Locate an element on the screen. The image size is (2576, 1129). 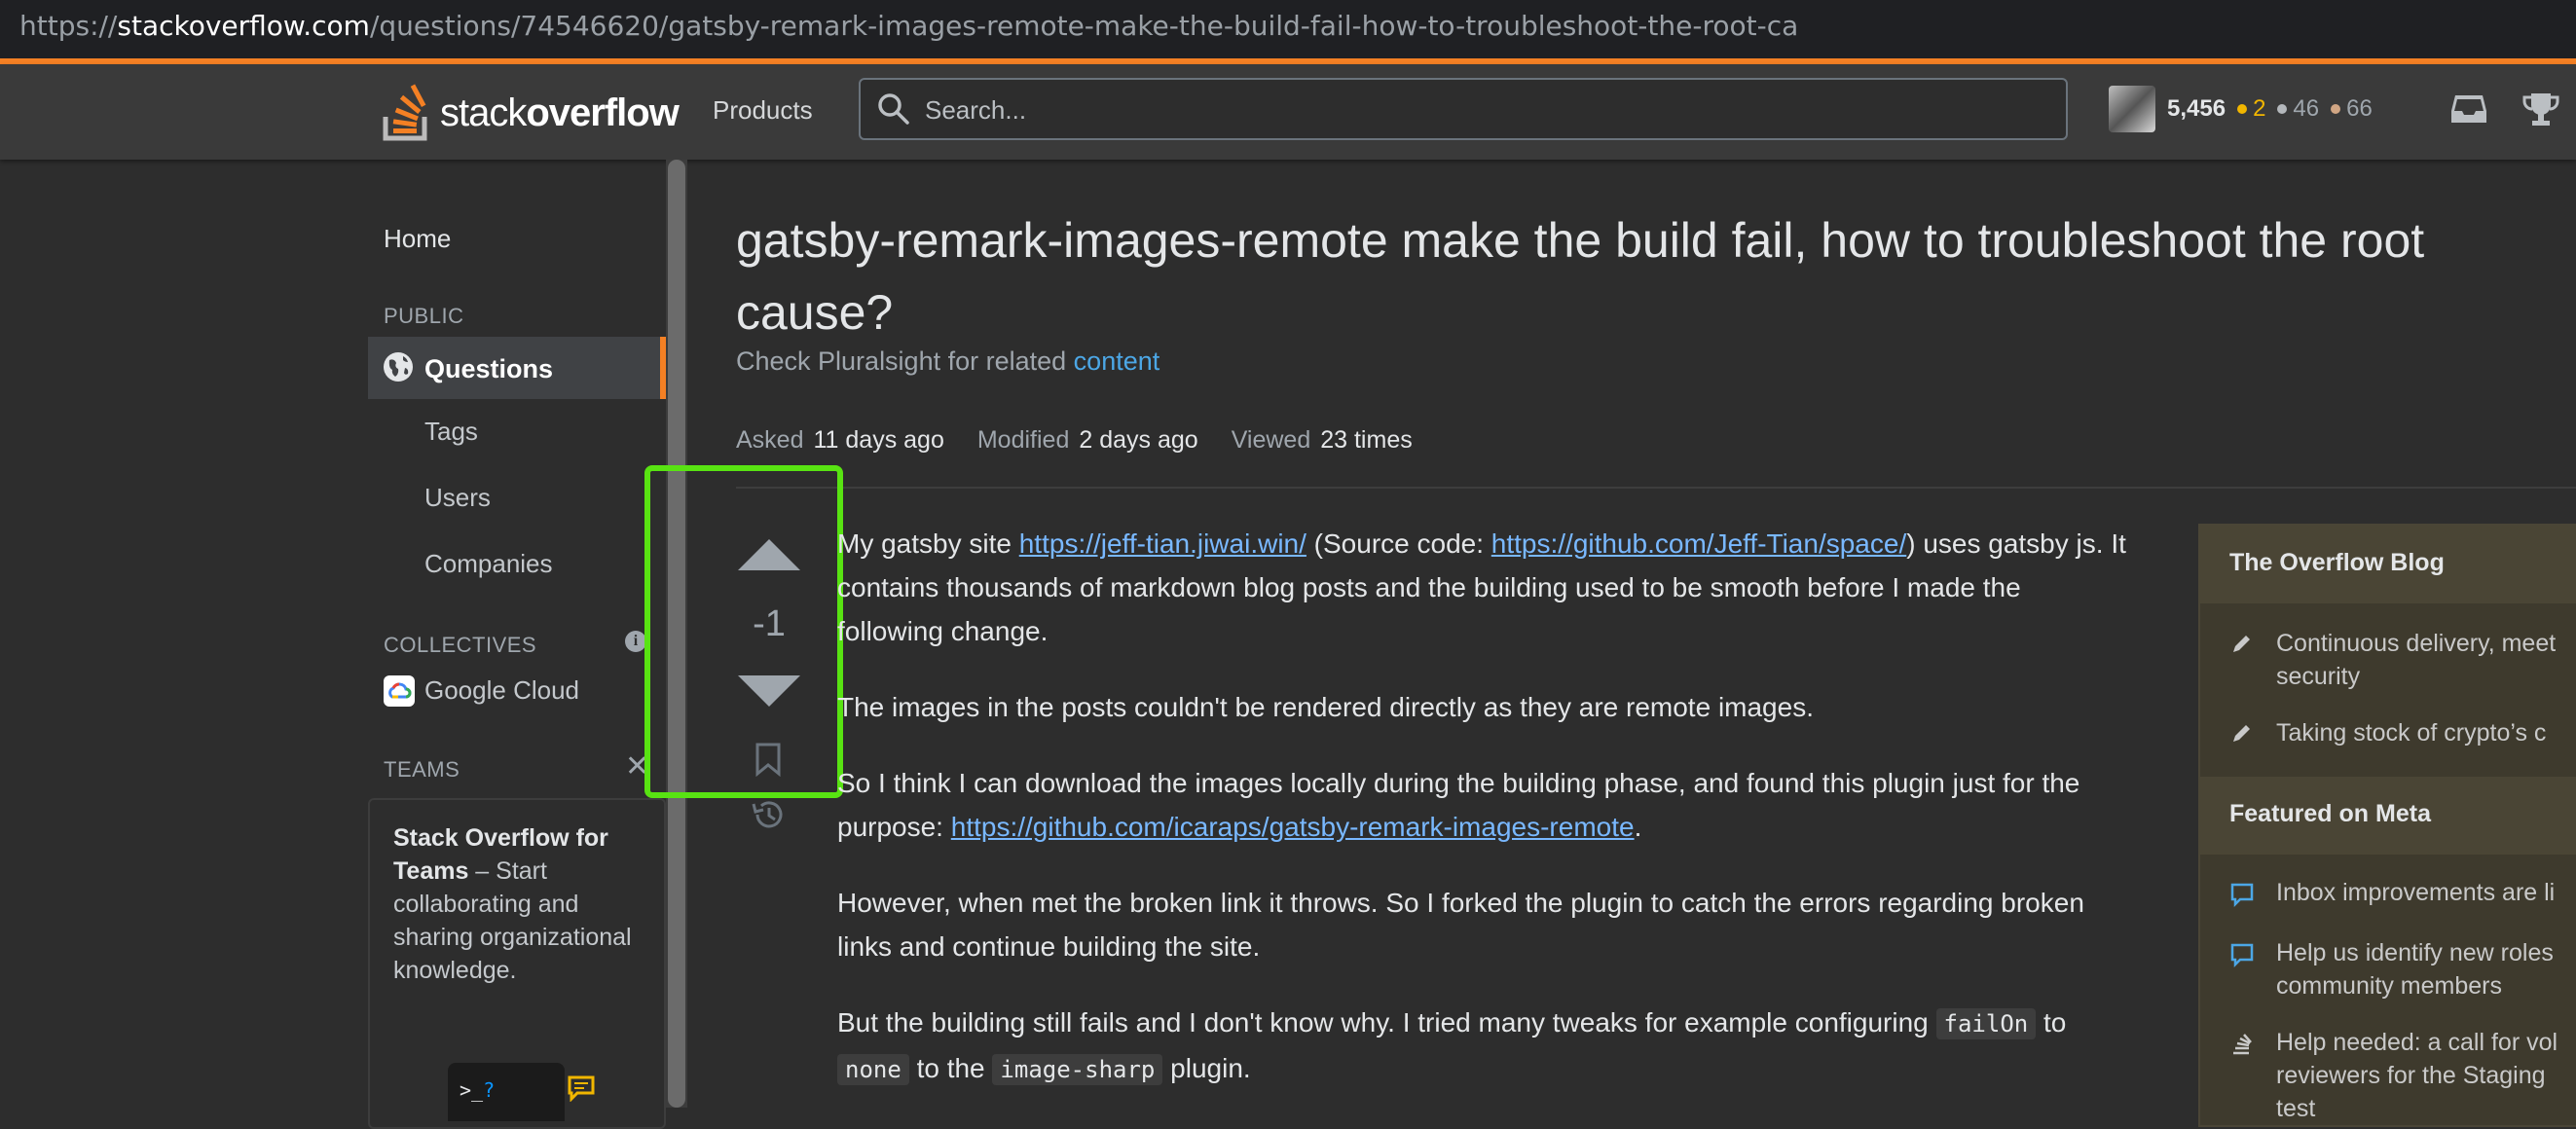
reputation: 5,456 is located at coordinates (2196, 108).